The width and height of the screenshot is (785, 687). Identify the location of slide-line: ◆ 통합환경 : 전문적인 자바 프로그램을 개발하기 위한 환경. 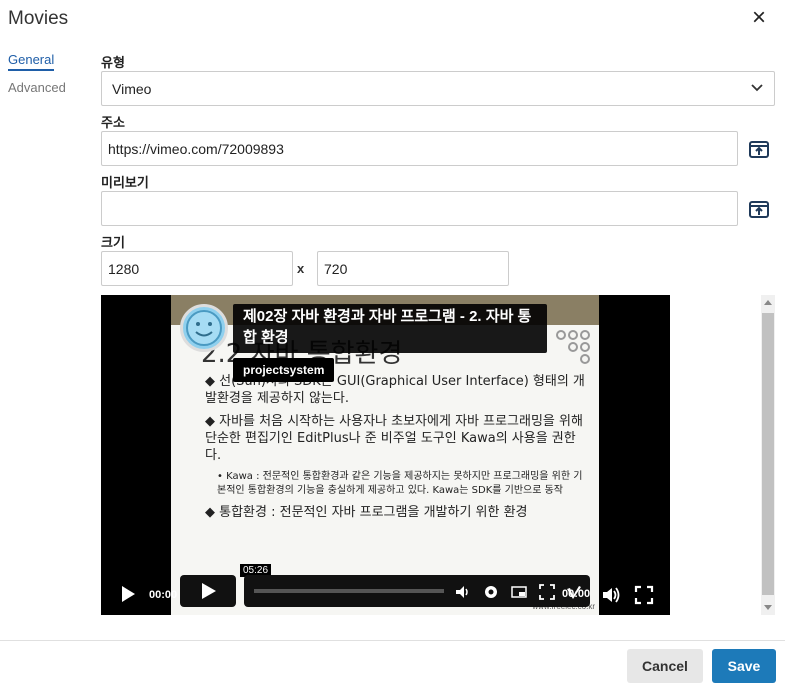
(366, 512).